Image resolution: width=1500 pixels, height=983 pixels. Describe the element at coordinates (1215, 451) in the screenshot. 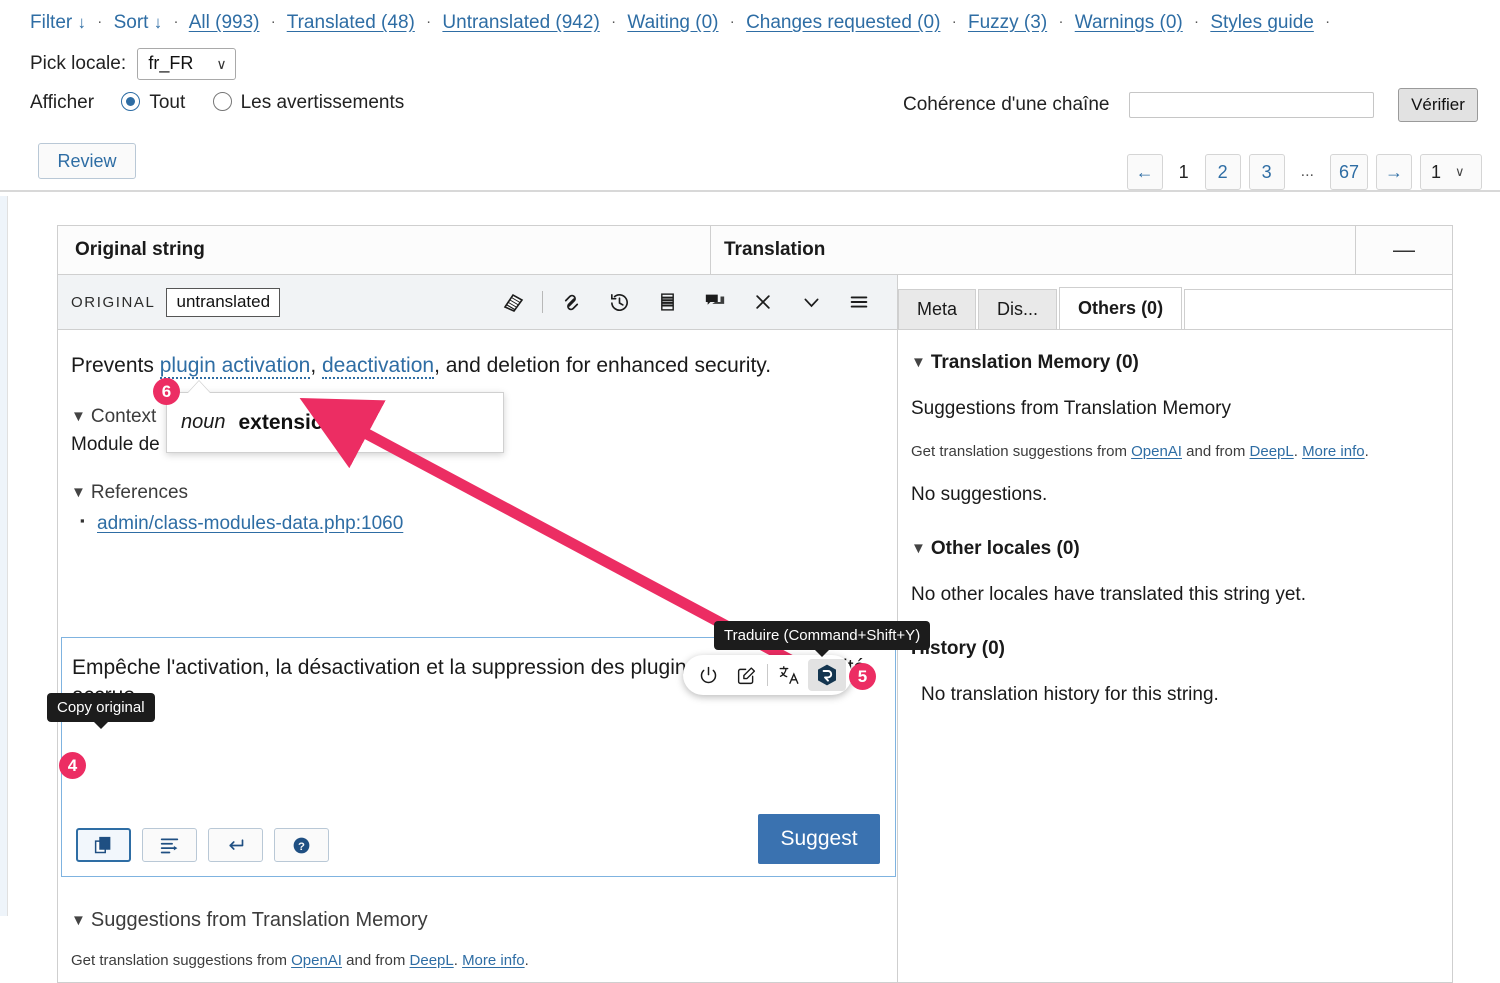

I see `note-mid: and from` at that location.